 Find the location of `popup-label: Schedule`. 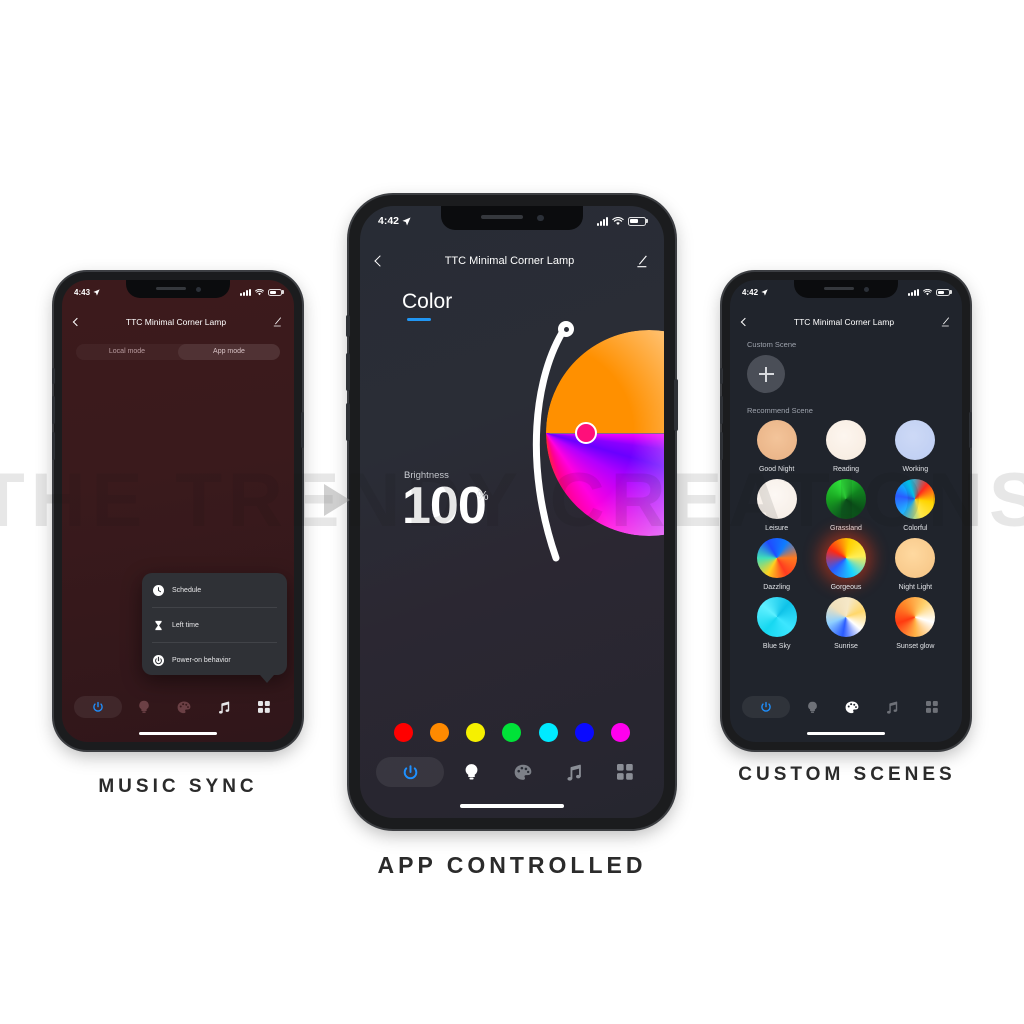

popup-label: Schedule is located at coordinates (187, 590).